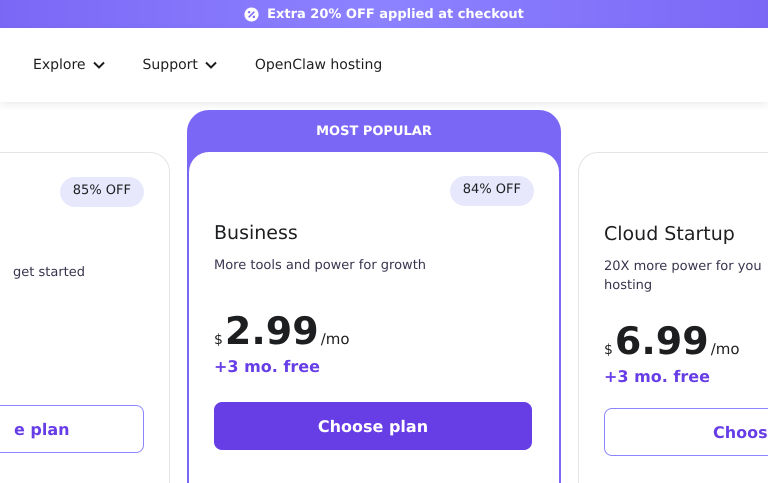 This screenshot has height=483, width=768. Describe the element at coordinates (629, 286) in the screenshot. I see `plan-description: hosting` at that location.